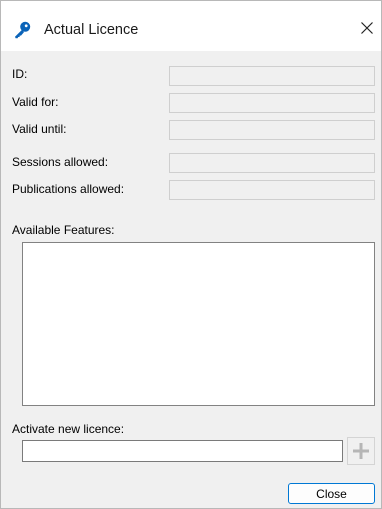  What do you see at coordinates (272, 163) in the screenshot?
I see `sessions-allowed-field` at bounding box center [272, 163].